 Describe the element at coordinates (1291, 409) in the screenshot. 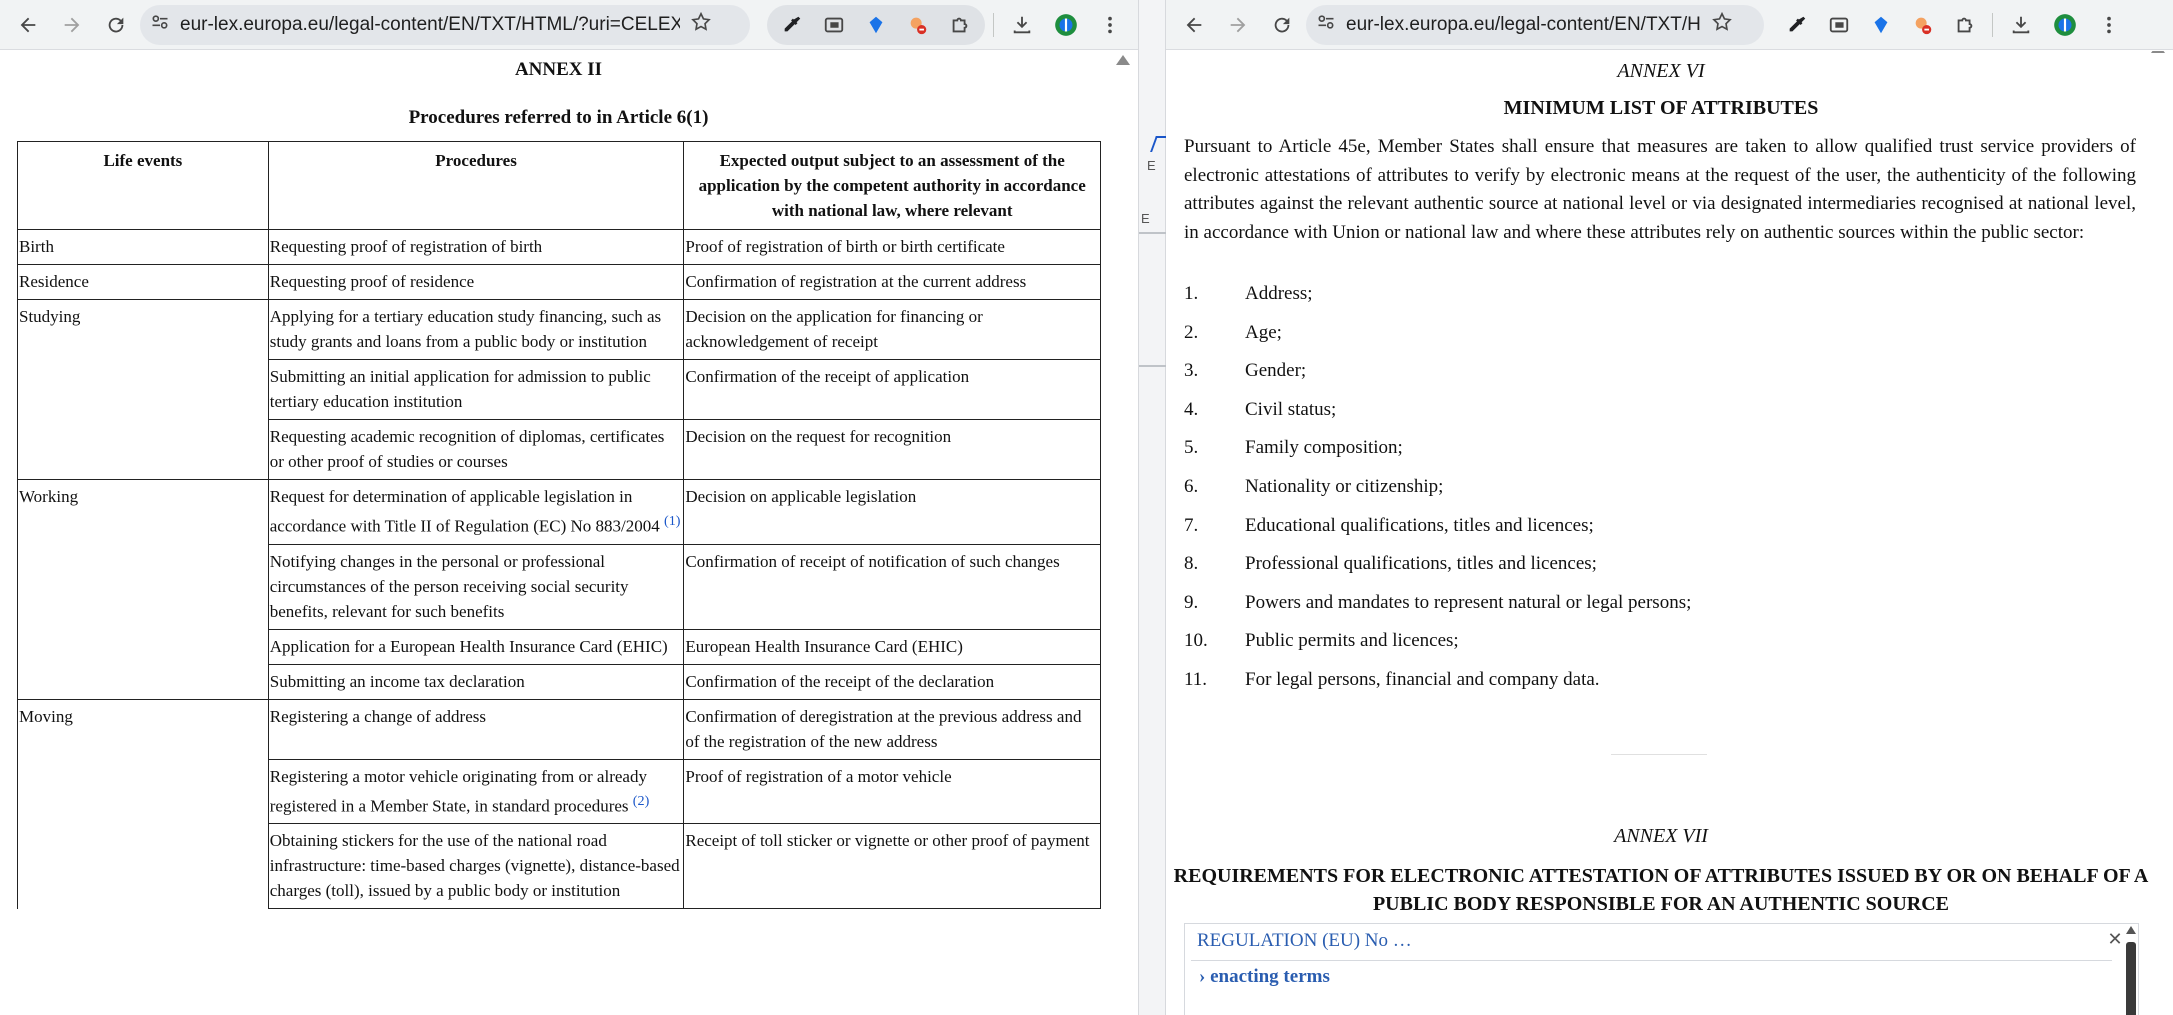

I see `list-item-text: Civil status;` at that location.